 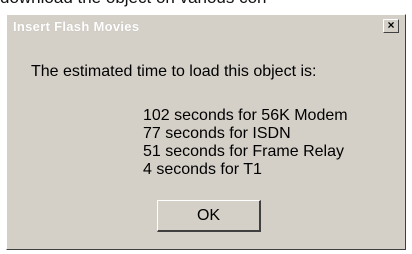 I want to click on load-time-isdn: 77 seconds for ISDN, so click(x=217, y=133).